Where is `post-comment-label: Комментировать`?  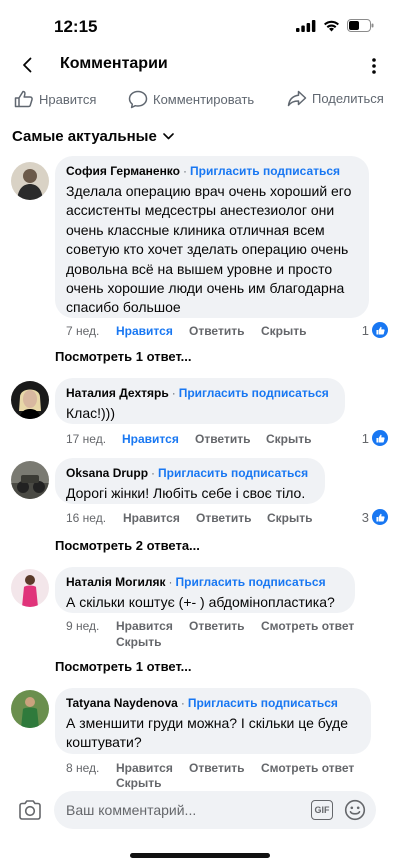
post-comment-label: Комментировать is located at coordinates (204, 99).